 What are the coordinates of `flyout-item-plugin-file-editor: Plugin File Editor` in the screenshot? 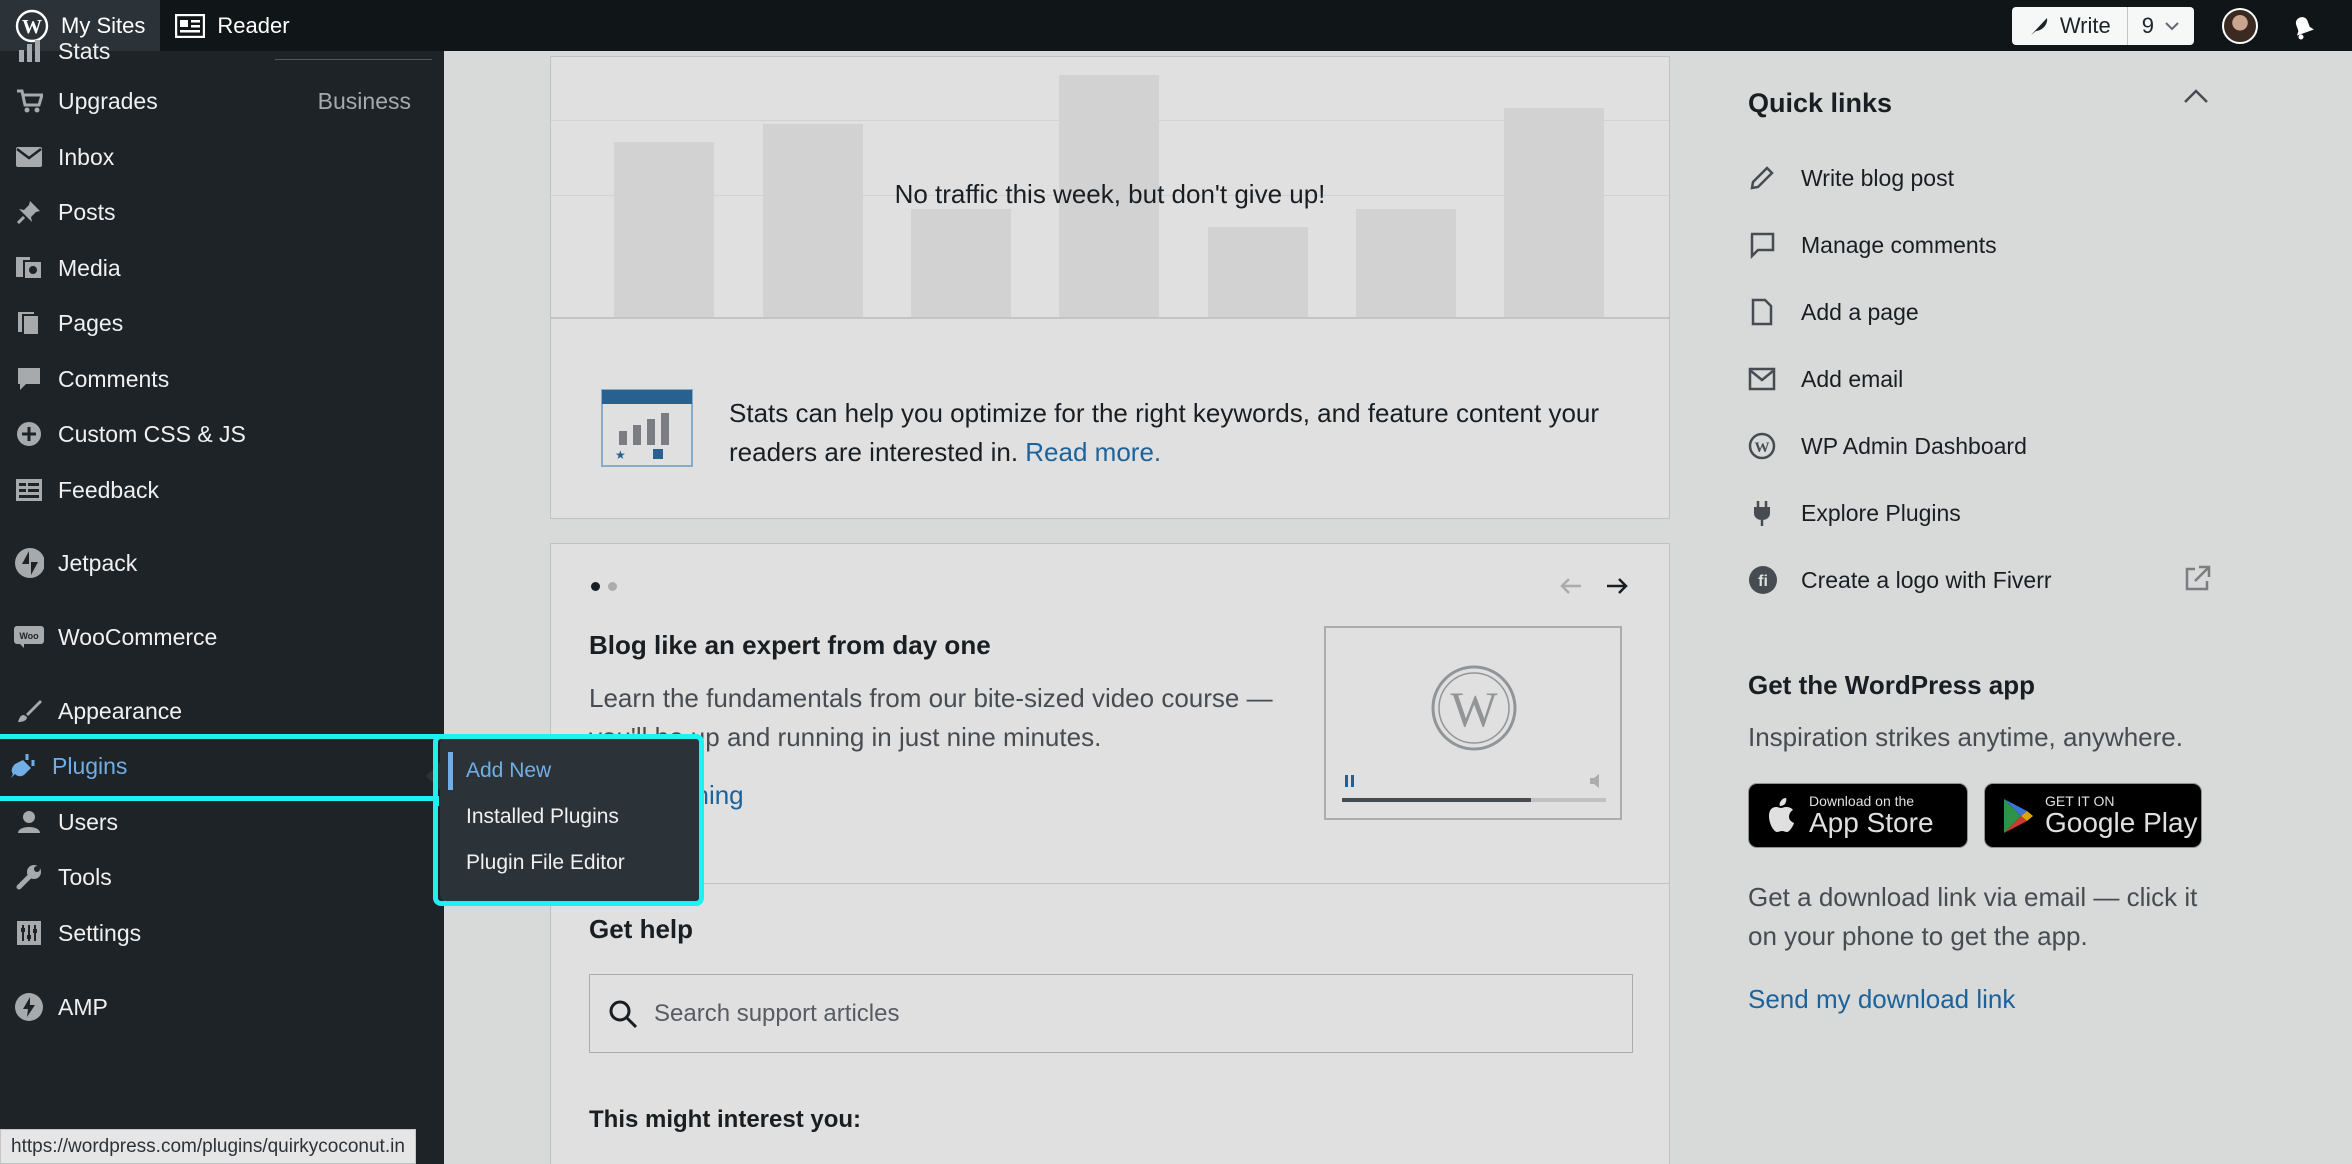 It's located at (571, 863).